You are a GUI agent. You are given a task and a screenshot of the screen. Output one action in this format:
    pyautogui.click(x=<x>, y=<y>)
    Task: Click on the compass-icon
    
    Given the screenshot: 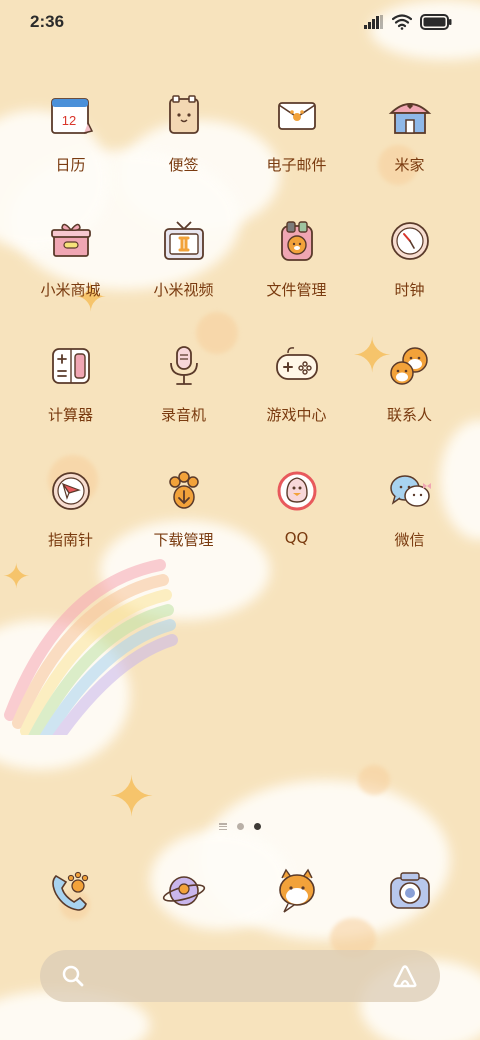 What is the action you would take?
    pyautogui.click(x=71, y=491)
    